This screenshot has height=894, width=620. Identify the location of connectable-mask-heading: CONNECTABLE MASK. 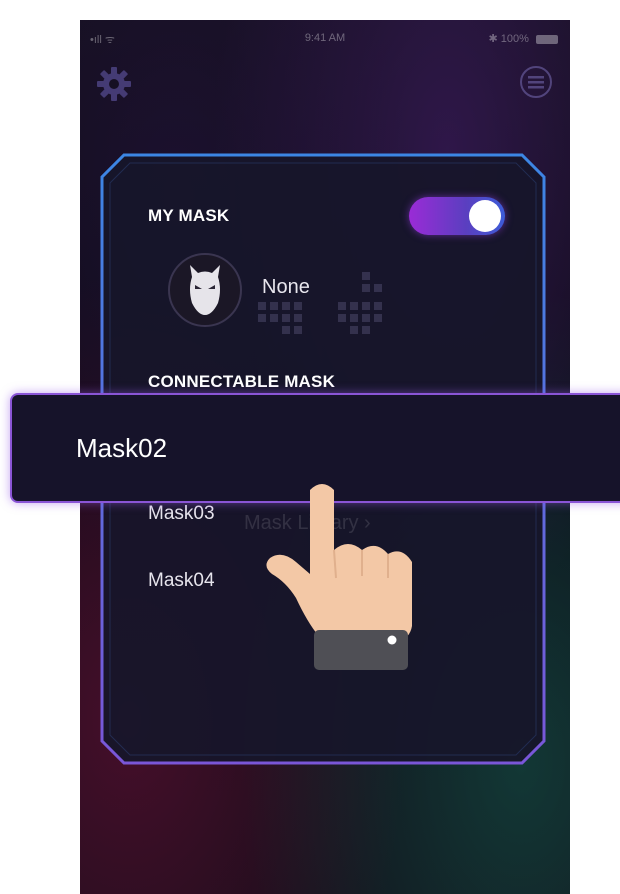
(242, 381).